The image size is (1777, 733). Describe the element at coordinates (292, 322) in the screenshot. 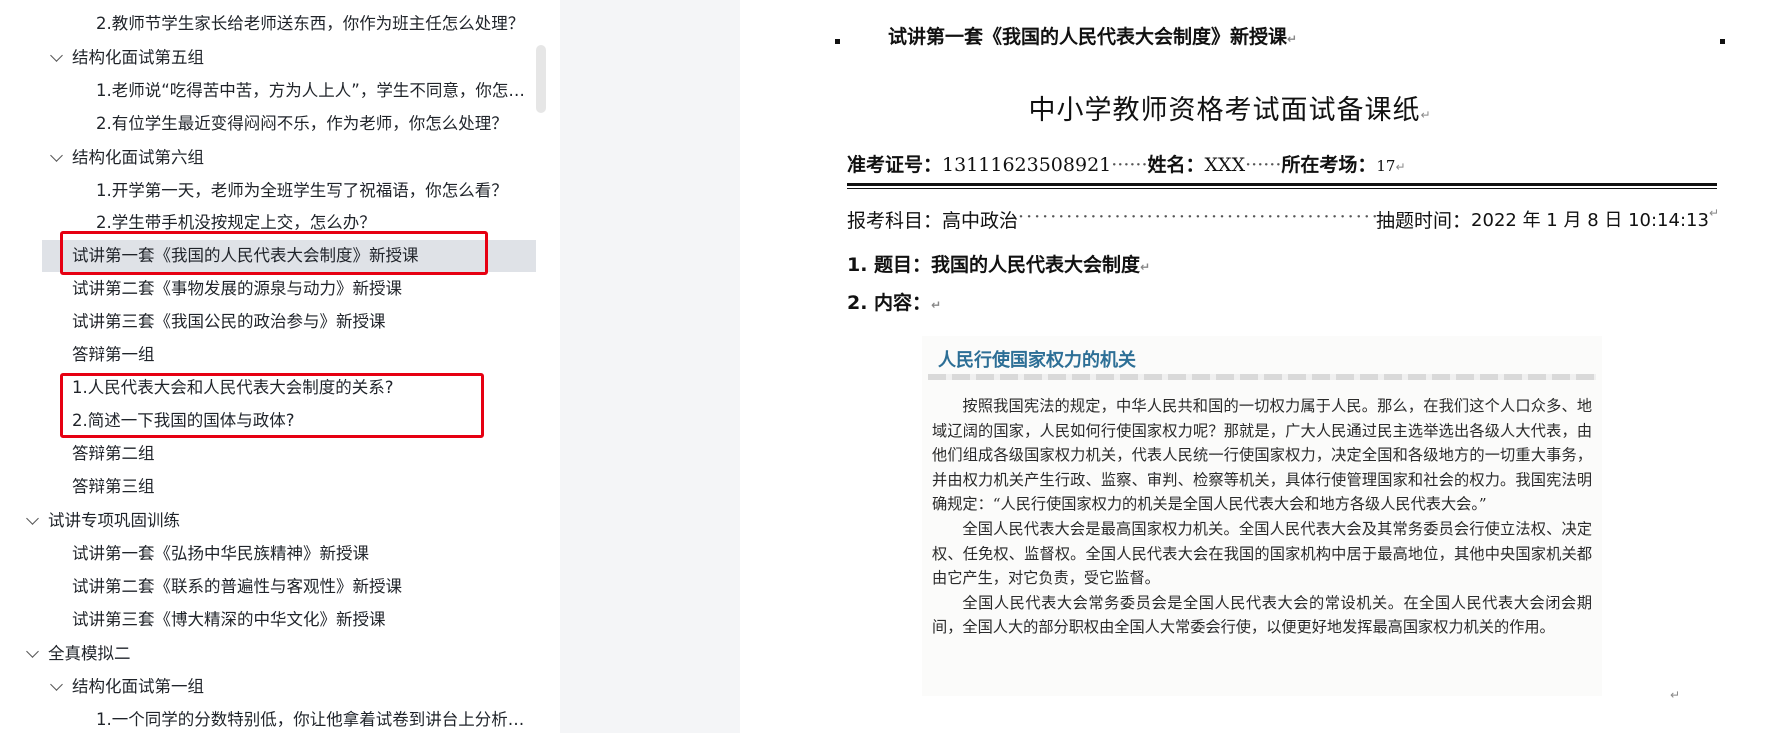

I see `nav-item: 试讲第三套《我国公民的政治参与》新授课` at that location.